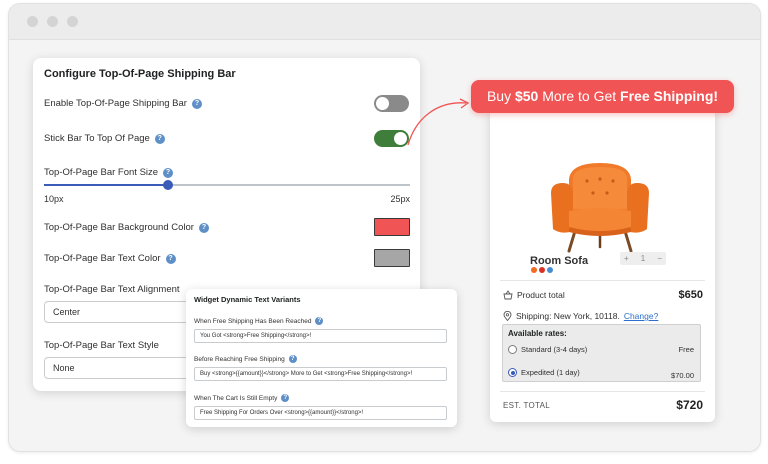 The height and width of the screenshot is (464, 768). Describe the element at coordinates (559, 261) in the screenshot. I see `product-name: Room Sofa` at that location.